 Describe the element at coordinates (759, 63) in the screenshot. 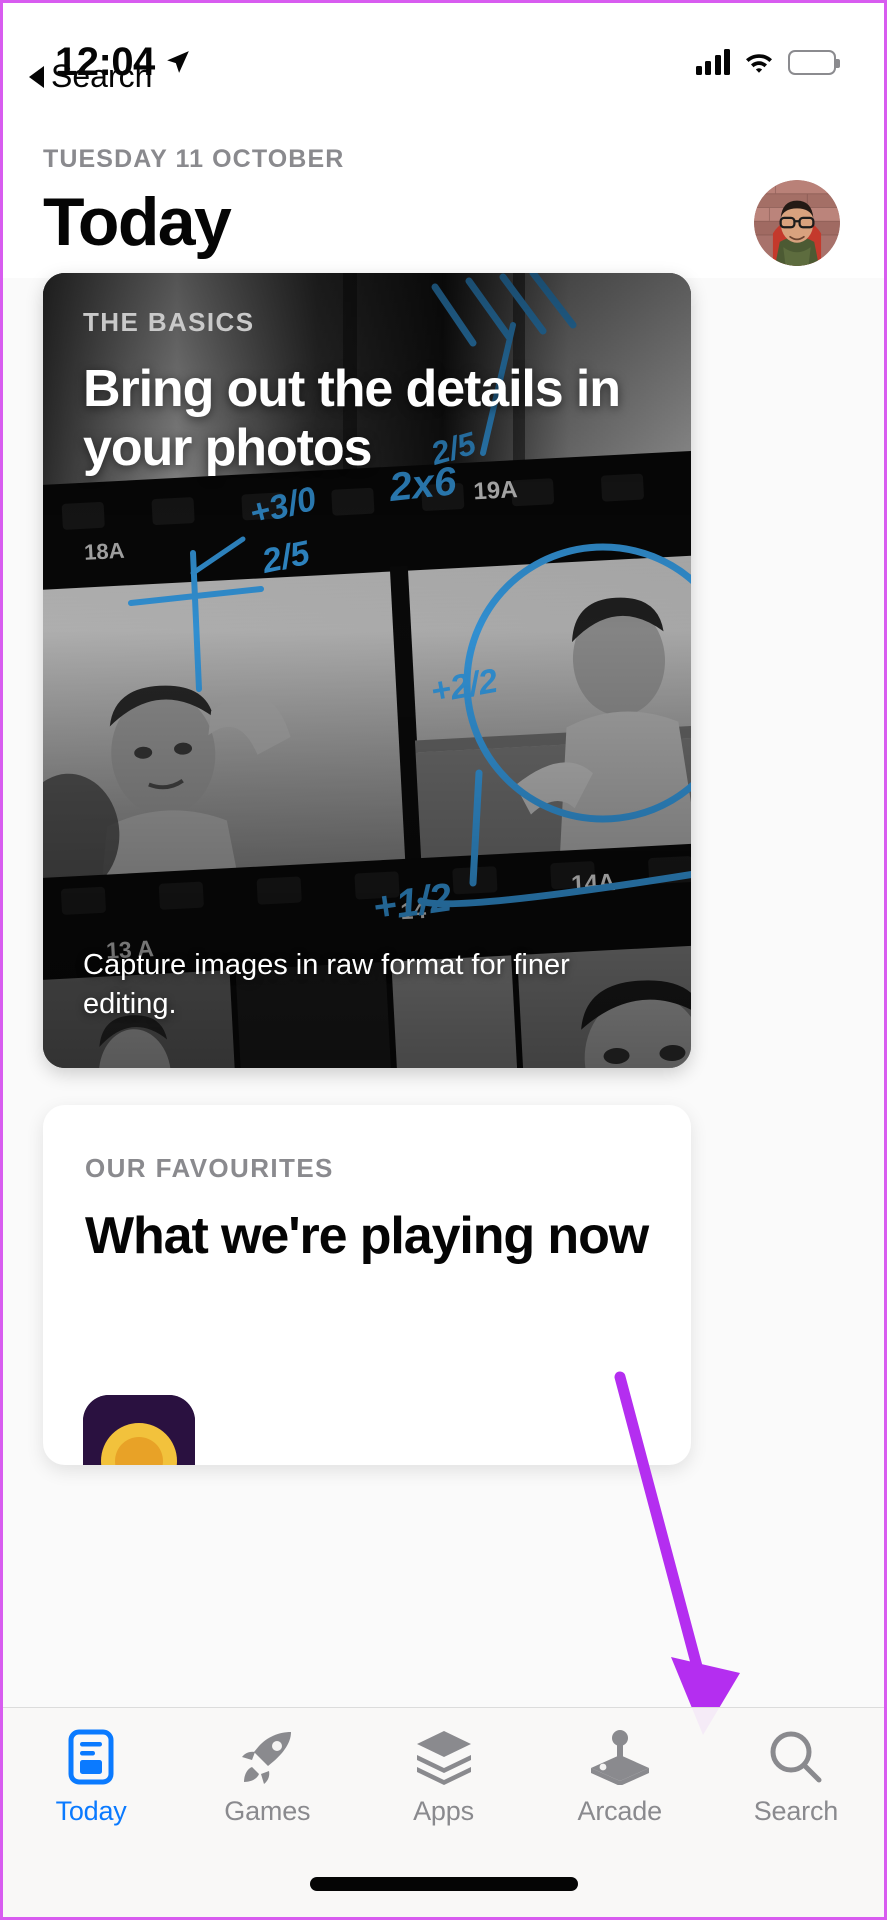

I see `wifi-icon` at that location.